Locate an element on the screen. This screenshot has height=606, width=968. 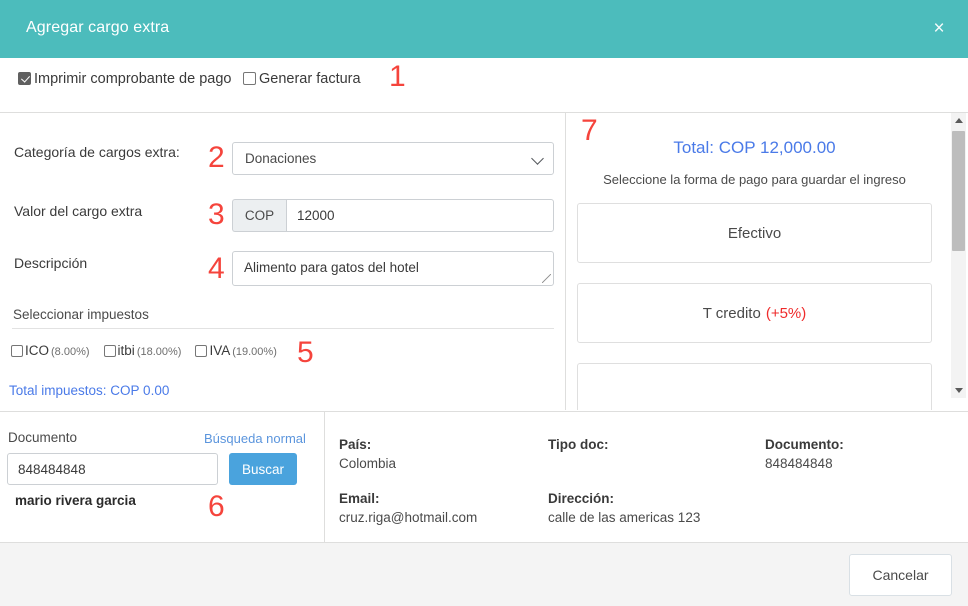
checkbox-generate-invoice-label: Generar factura is located at coordinates (310, 79).